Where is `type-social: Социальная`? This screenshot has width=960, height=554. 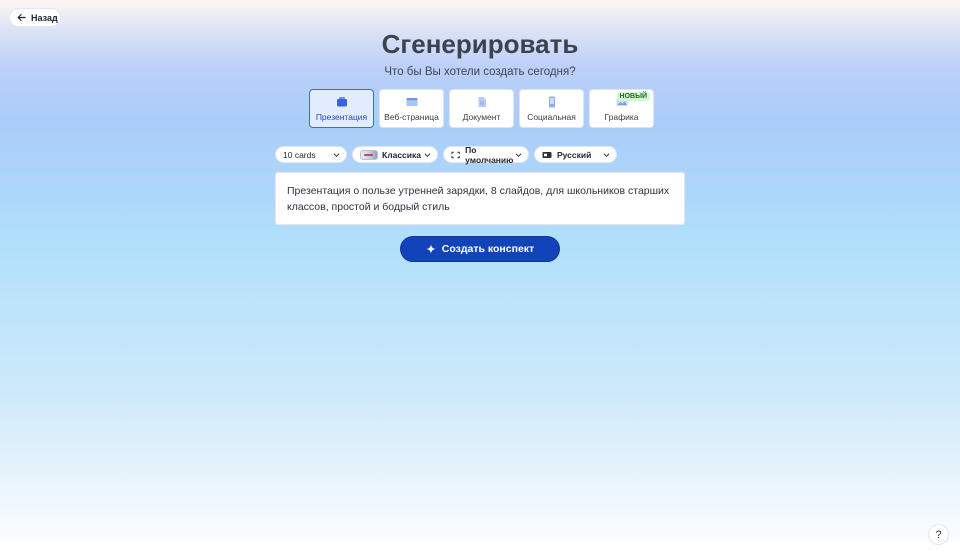 type-social: Социальная is located at coordinates (551, 108).